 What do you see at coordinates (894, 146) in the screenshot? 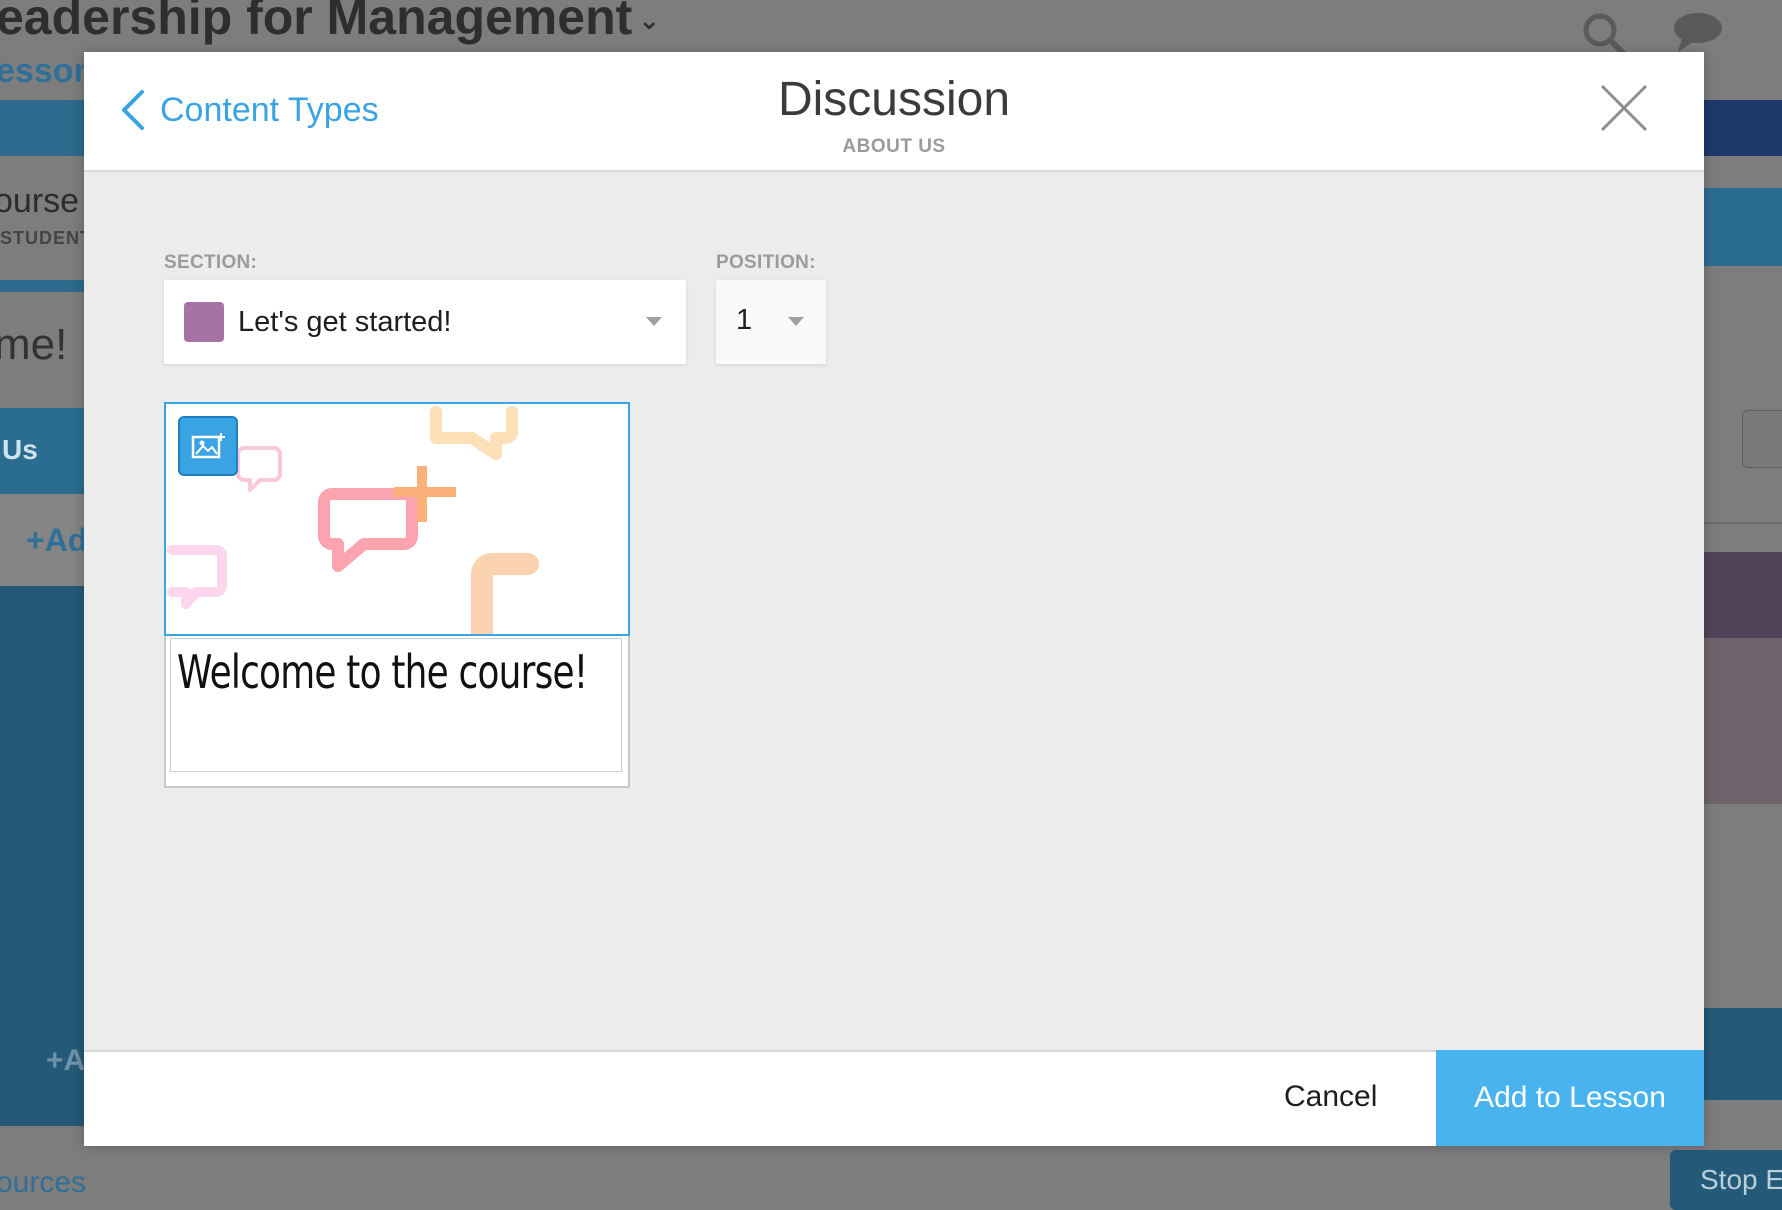
I see `modal-subtitle: ABOUT US` at bounding box center [894, 146].